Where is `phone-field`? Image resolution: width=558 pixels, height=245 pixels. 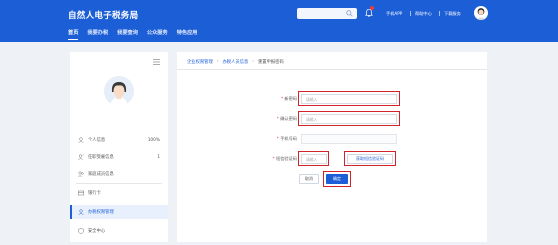 phone-field is located at coordinates (349, 139).